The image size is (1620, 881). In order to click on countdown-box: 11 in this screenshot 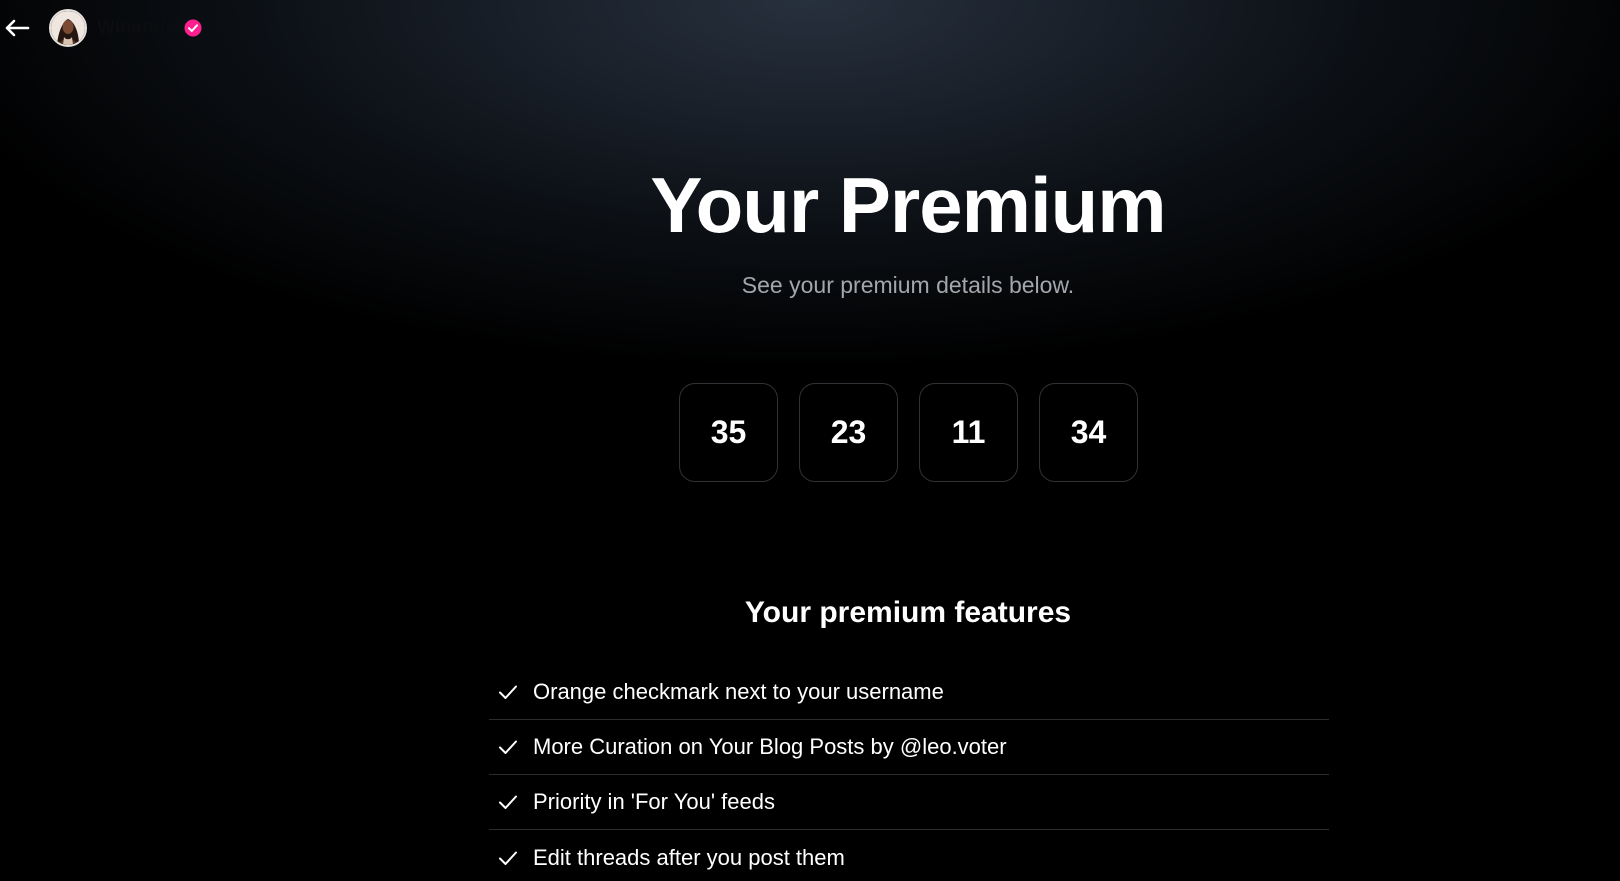, I will do `click(968, 432)`.